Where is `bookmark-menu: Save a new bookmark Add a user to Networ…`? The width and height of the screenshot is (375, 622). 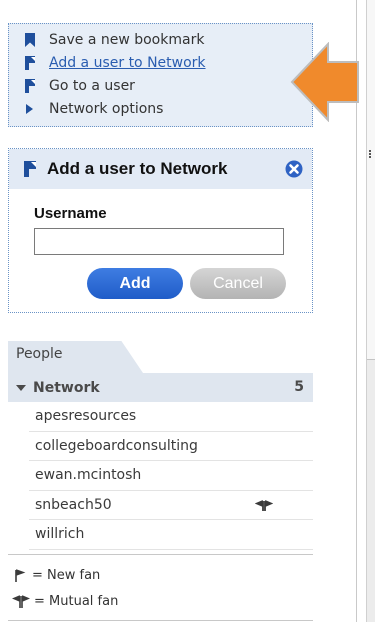
bookmark-menu: Save a new bookmark Add a user to Networ… is located at coordinates (160, 75).